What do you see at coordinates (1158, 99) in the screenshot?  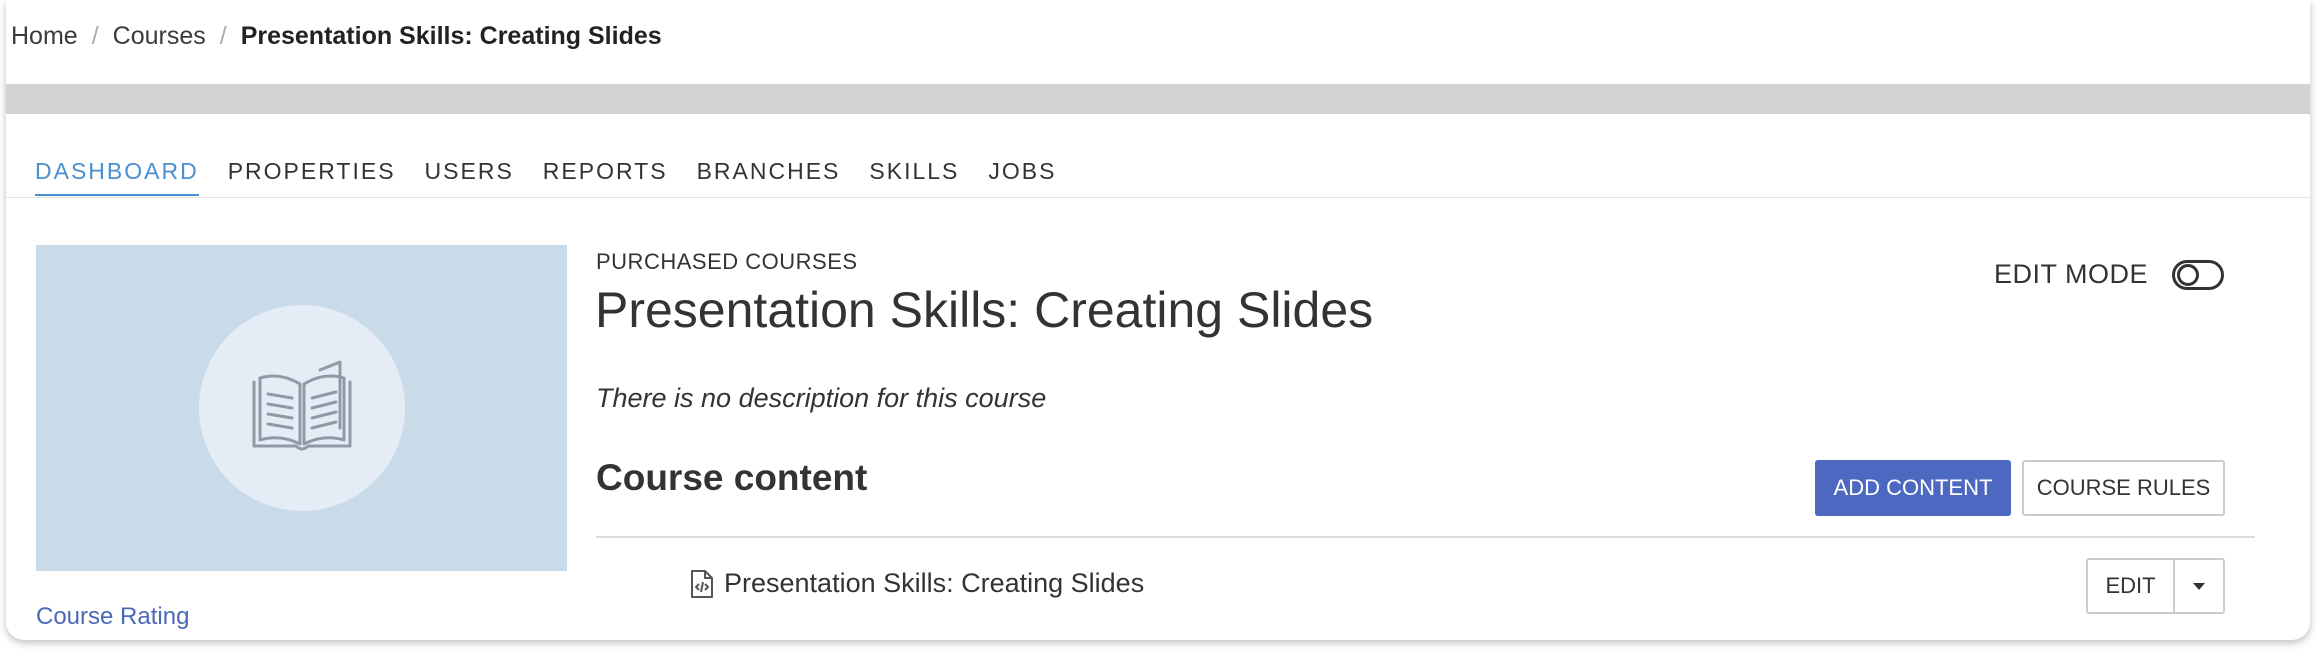 I see `header-divider-band` at bounding box center [1158, 99].